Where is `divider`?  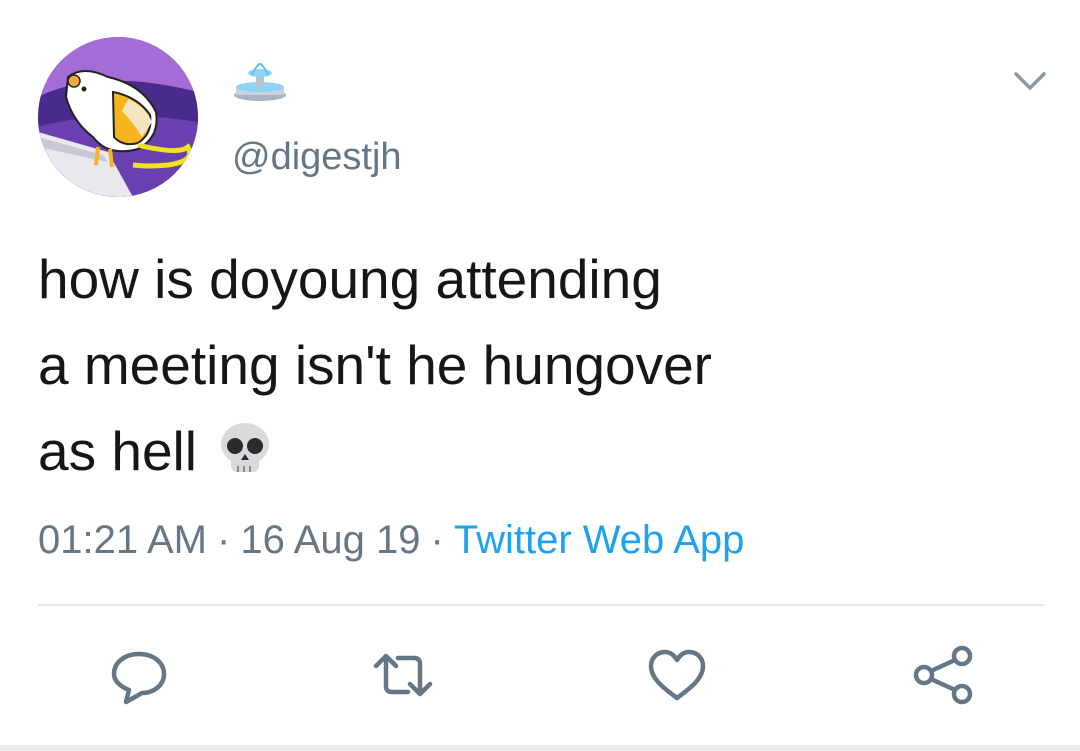
divider is located at coordinates (541, 605).